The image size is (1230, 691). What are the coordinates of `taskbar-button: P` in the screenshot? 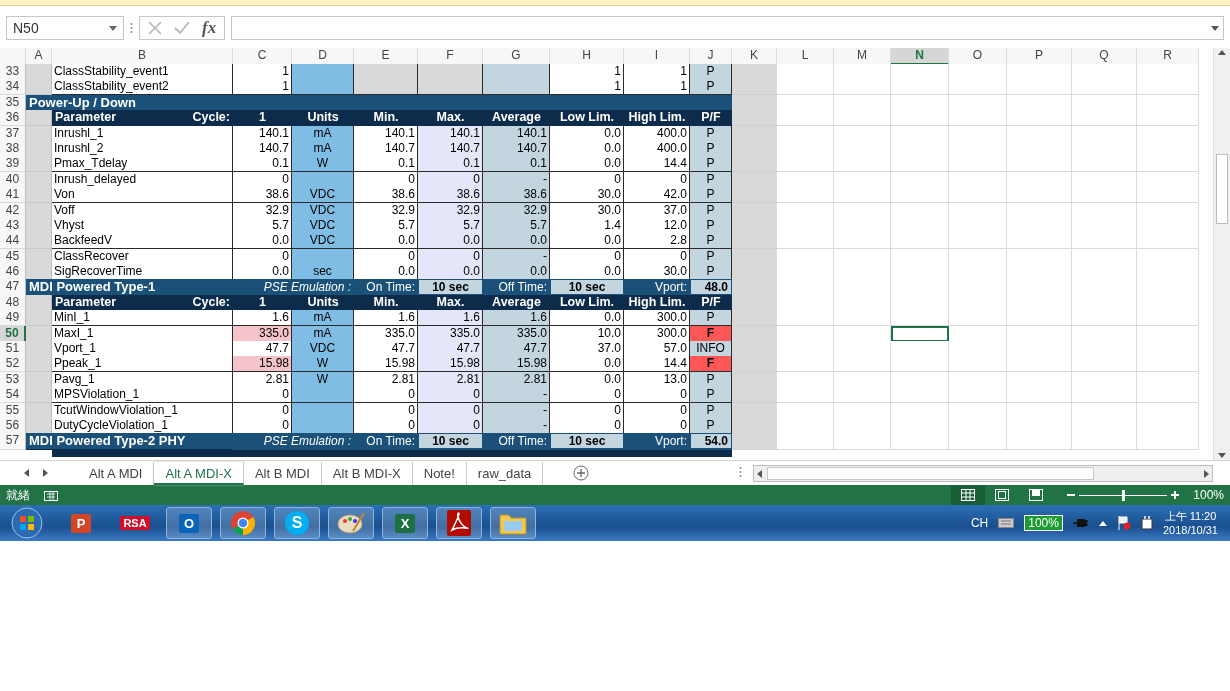 It's located at (81, 523).